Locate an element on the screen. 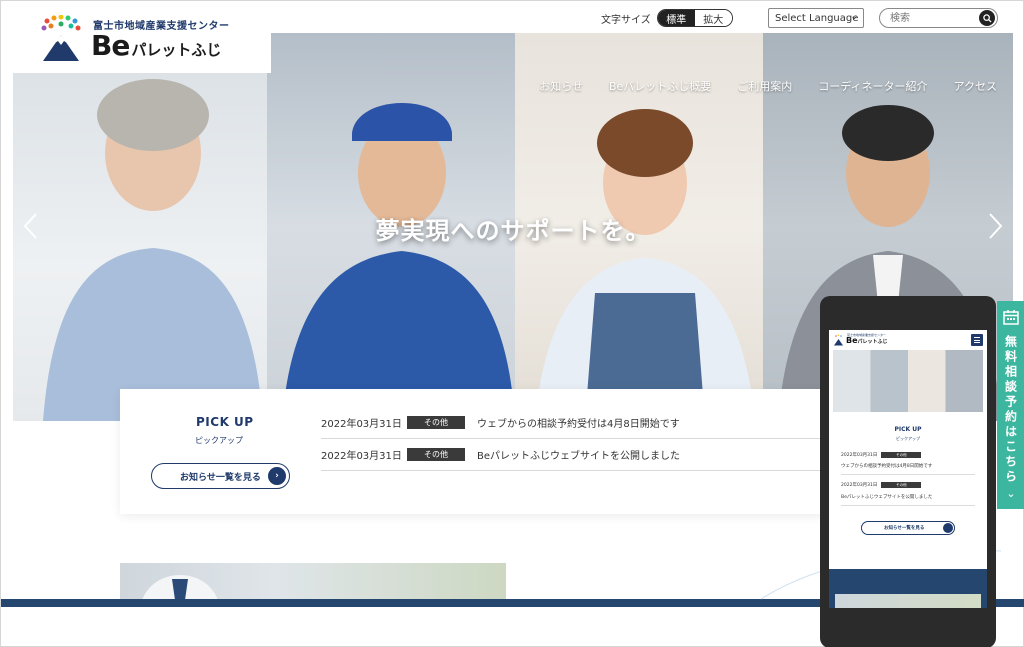 The image size is (1024, 647). free-consultation-tab: 無料相談予約はこちら ⌄ is located at coordinates (1010, 405).